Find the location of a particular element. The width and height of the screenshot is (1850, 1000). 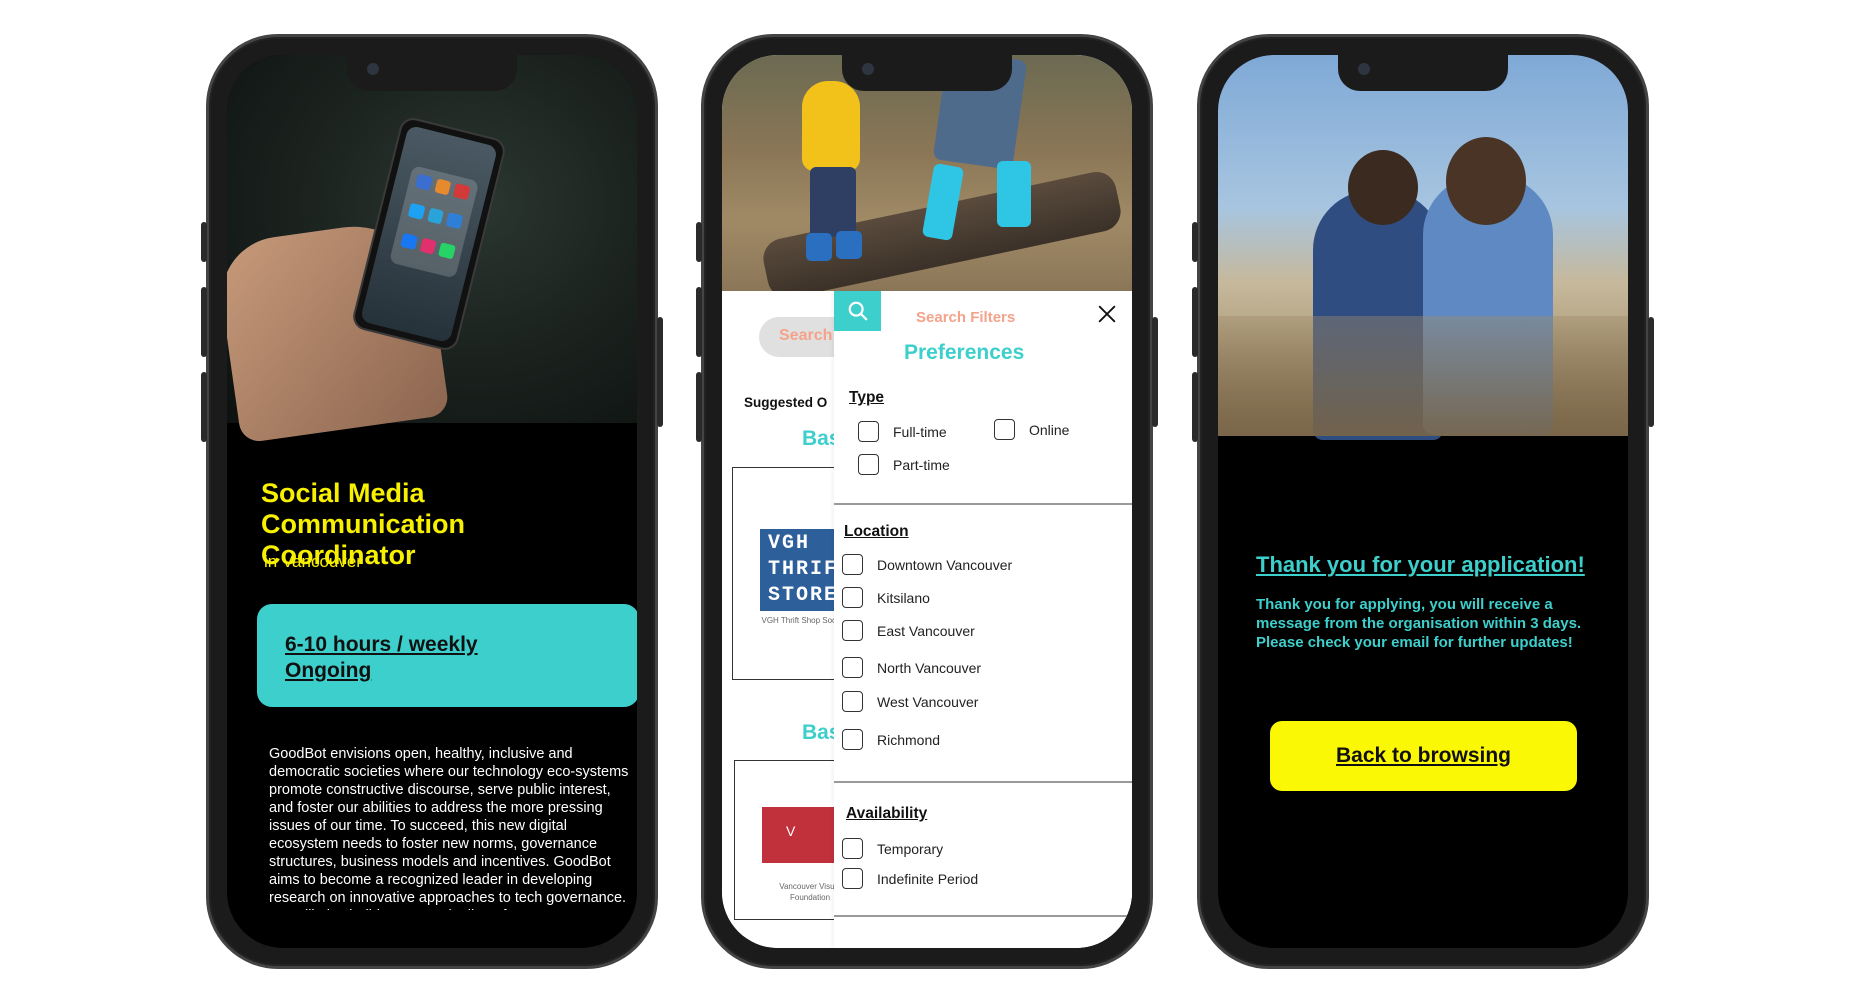

app-folder-icon is located at coordinates (434, 222).